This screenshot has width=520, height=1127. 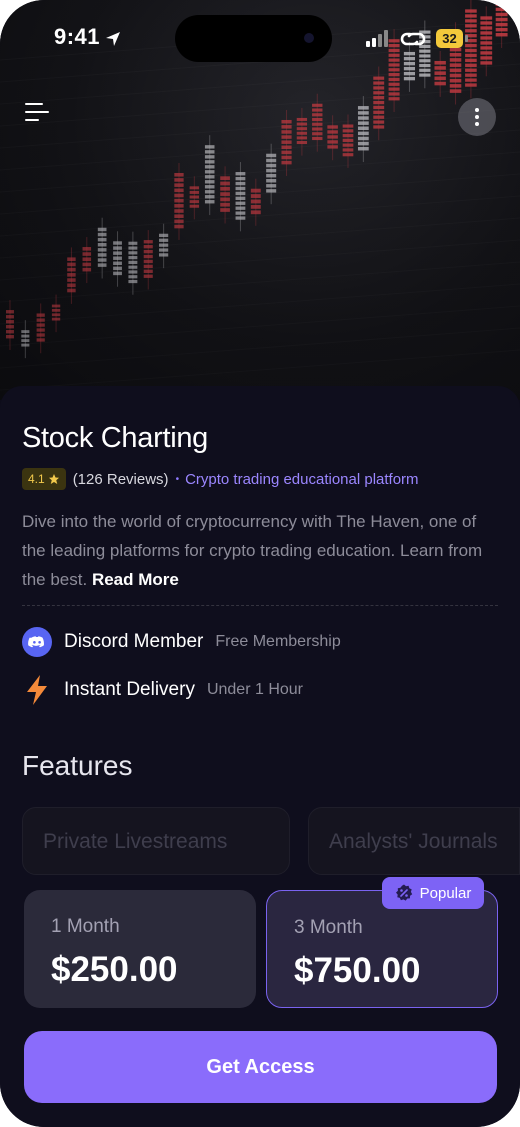 What do you see at coordinates (449, 38) in the screenshot?
I see `battery-indicator: 32` at bounding box center [449, 38].